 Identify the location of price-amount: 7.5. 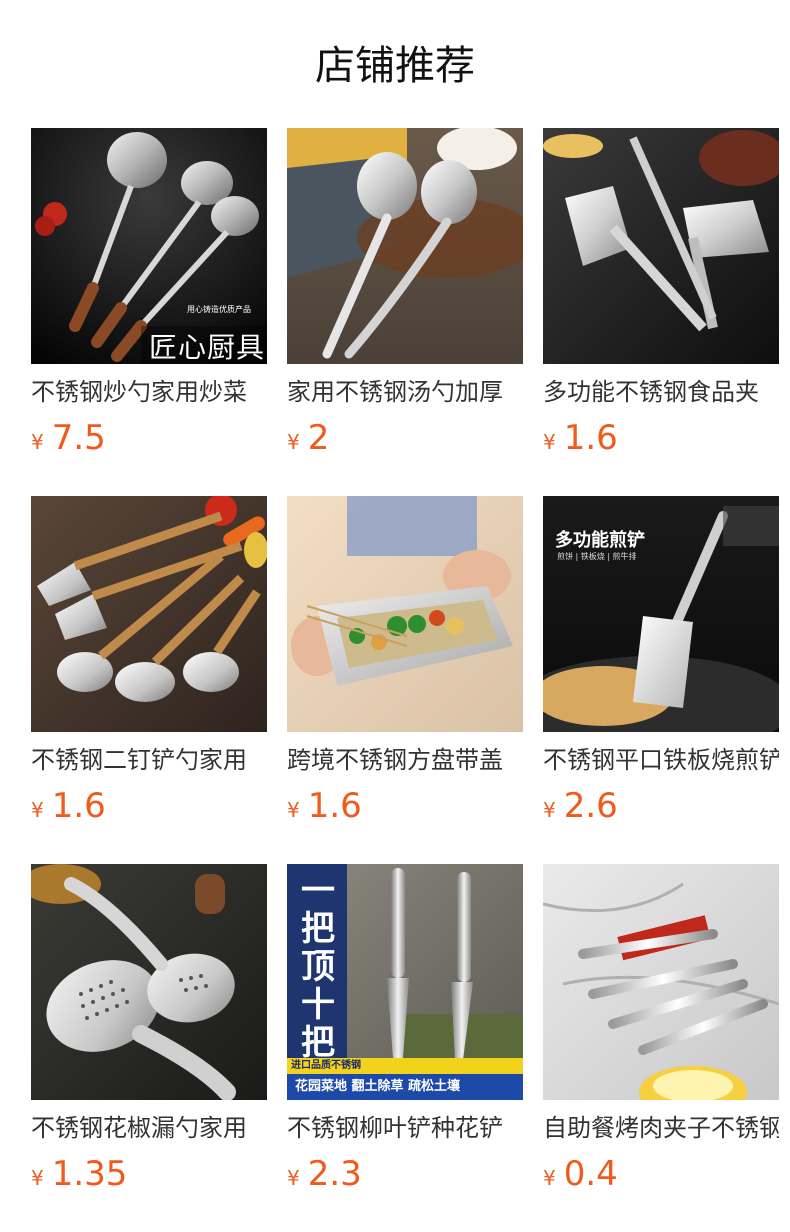
(78, 438).